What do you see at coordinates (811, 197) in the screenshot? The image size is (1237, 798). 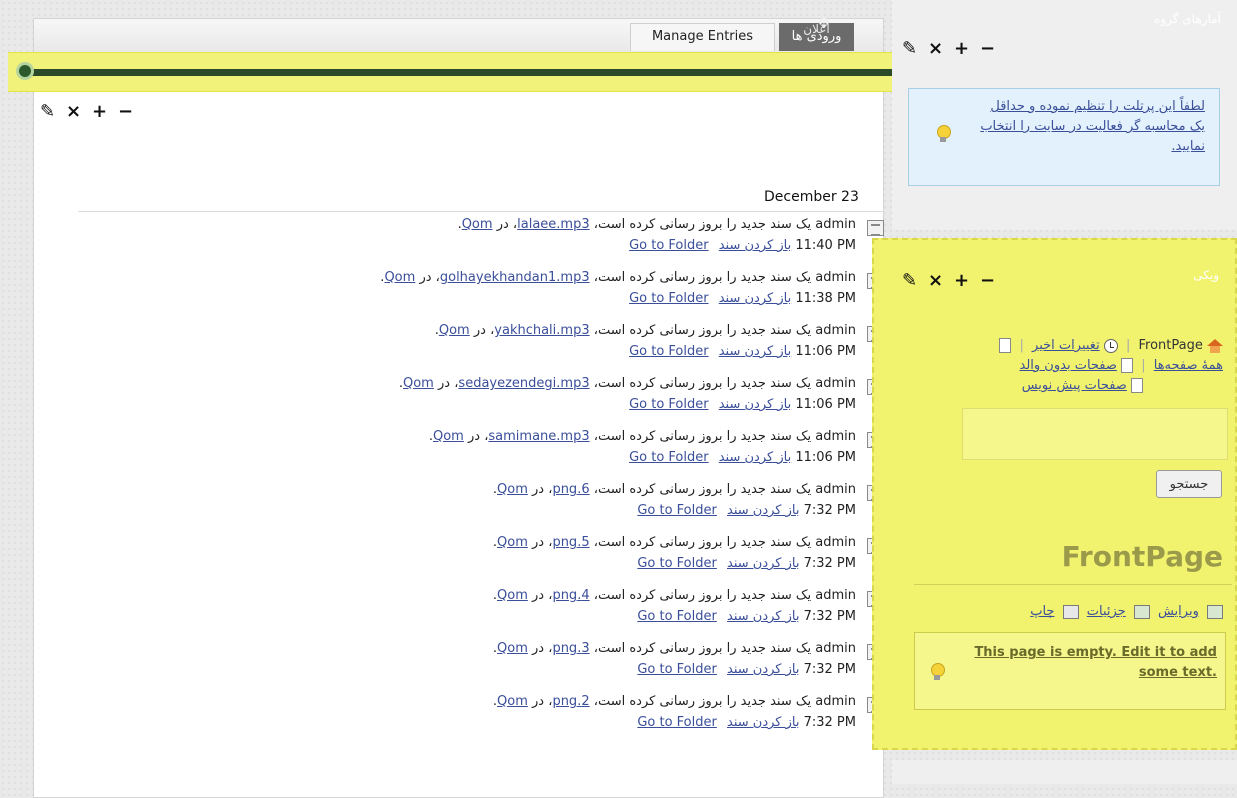 I see `date-heading: December 23` at bounding box center [811, 197].